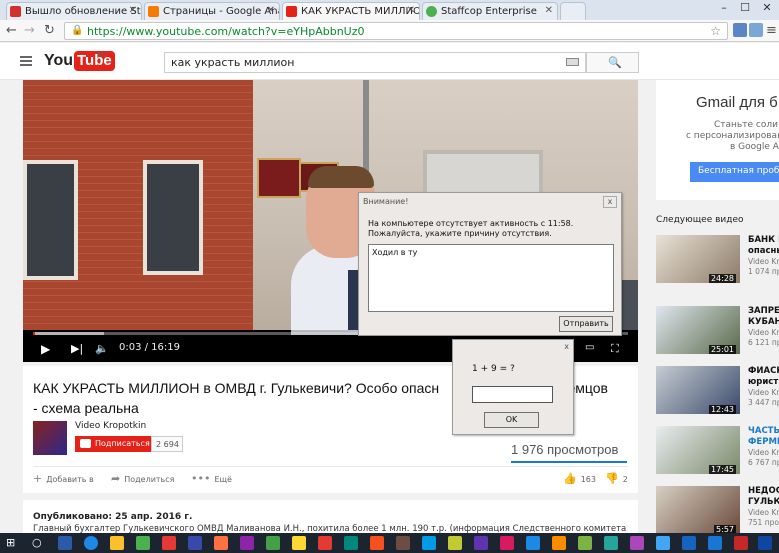 This screenshot has width=779, height=553. Describe the element at coordinates (763, 371) in the screenshot. I see `related-title: ФИАСК` at that location.